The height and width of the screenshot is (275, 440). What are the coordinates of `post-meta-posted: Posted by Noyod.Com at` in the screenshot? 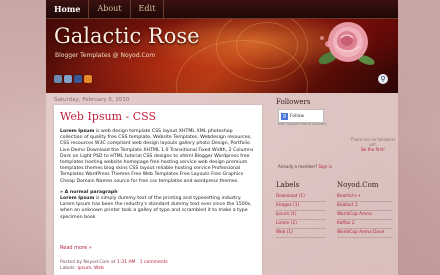 It's located at (88, 262).